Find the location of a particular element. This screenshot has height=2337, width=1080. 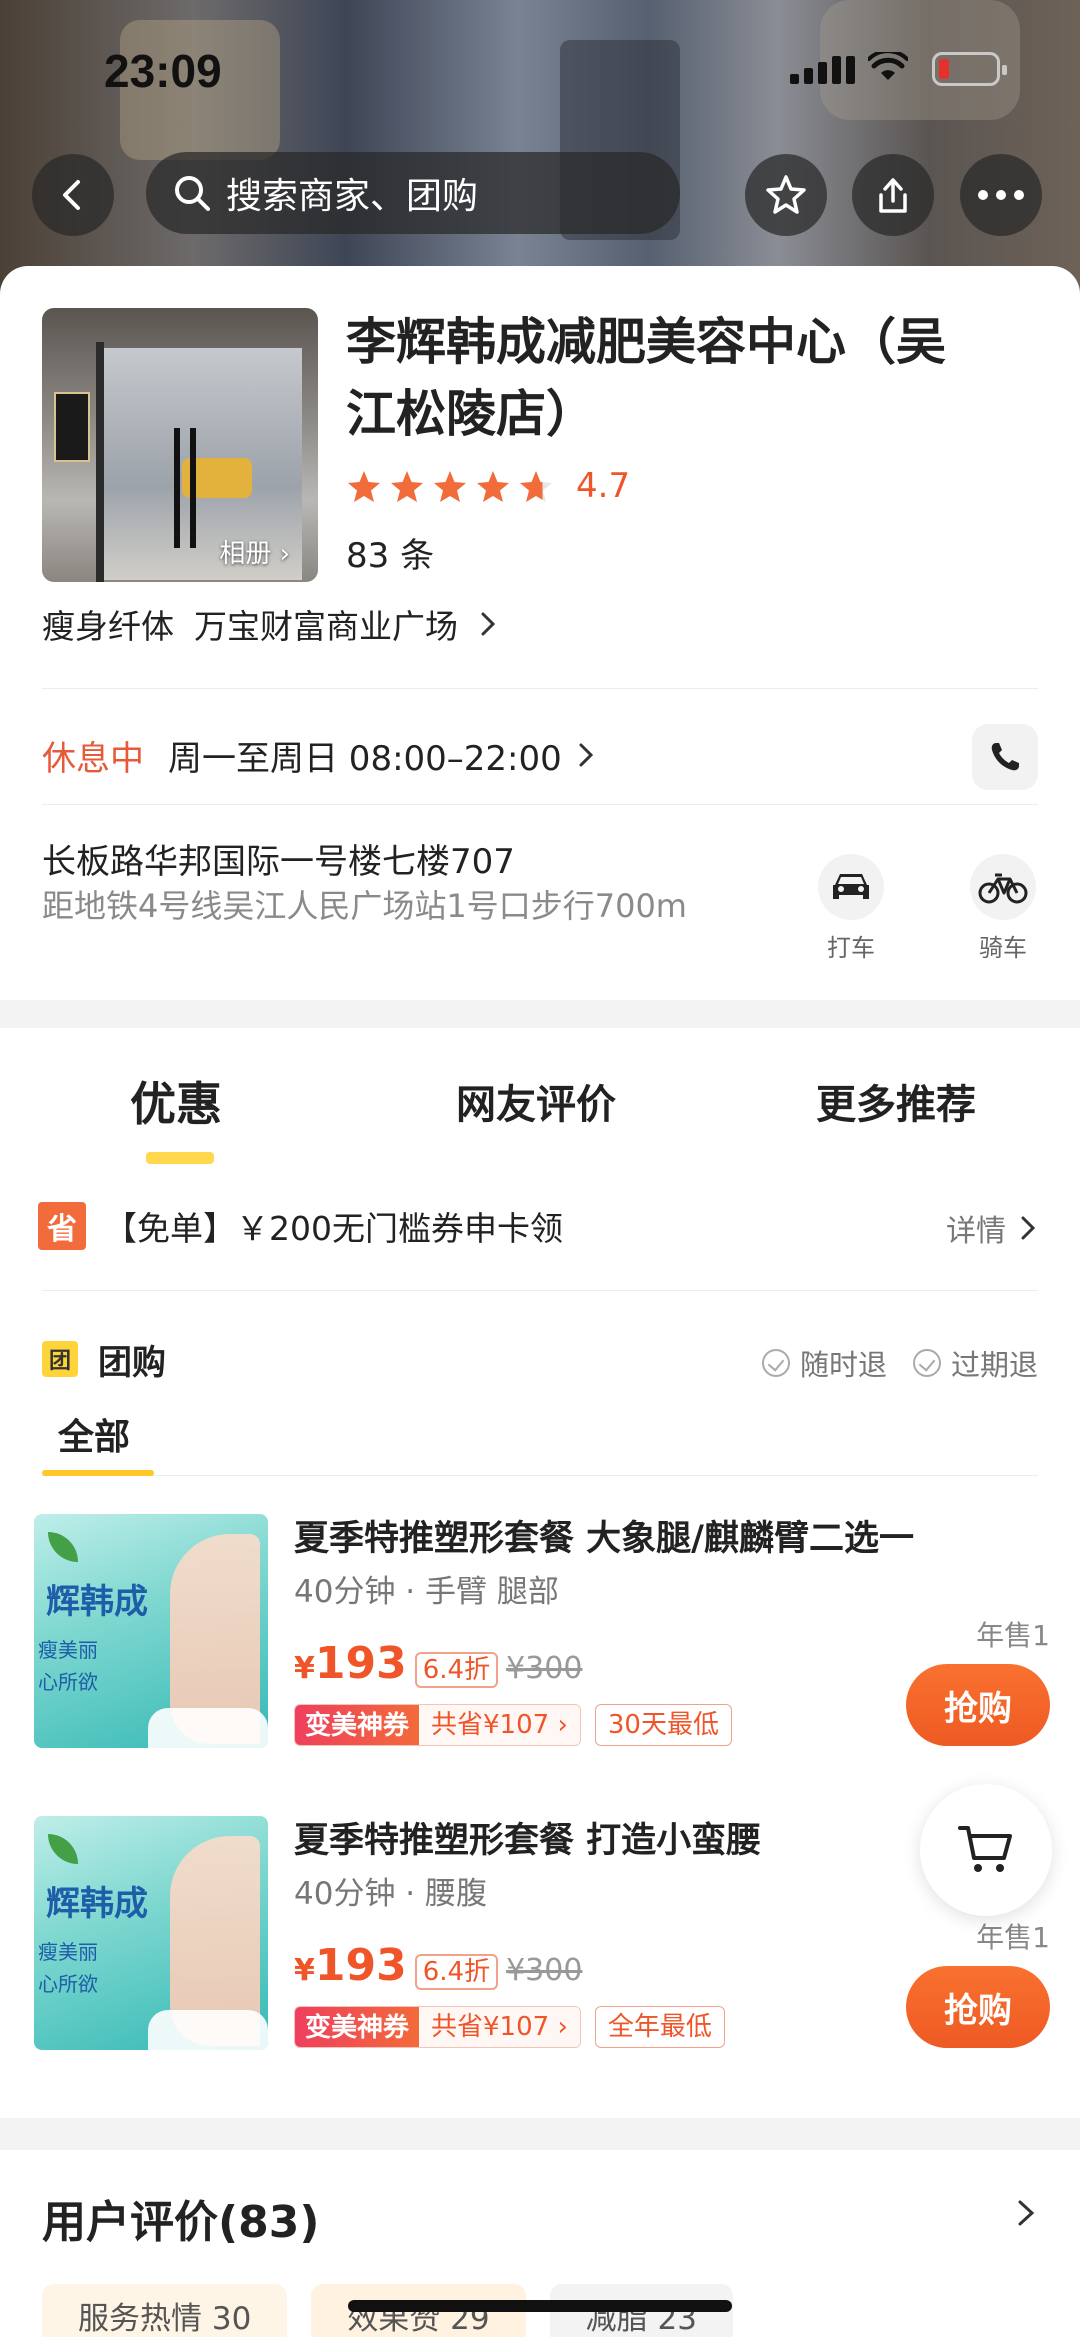

shop-mall: 万宝财富商业广场 is located at coordinates (326, 626).